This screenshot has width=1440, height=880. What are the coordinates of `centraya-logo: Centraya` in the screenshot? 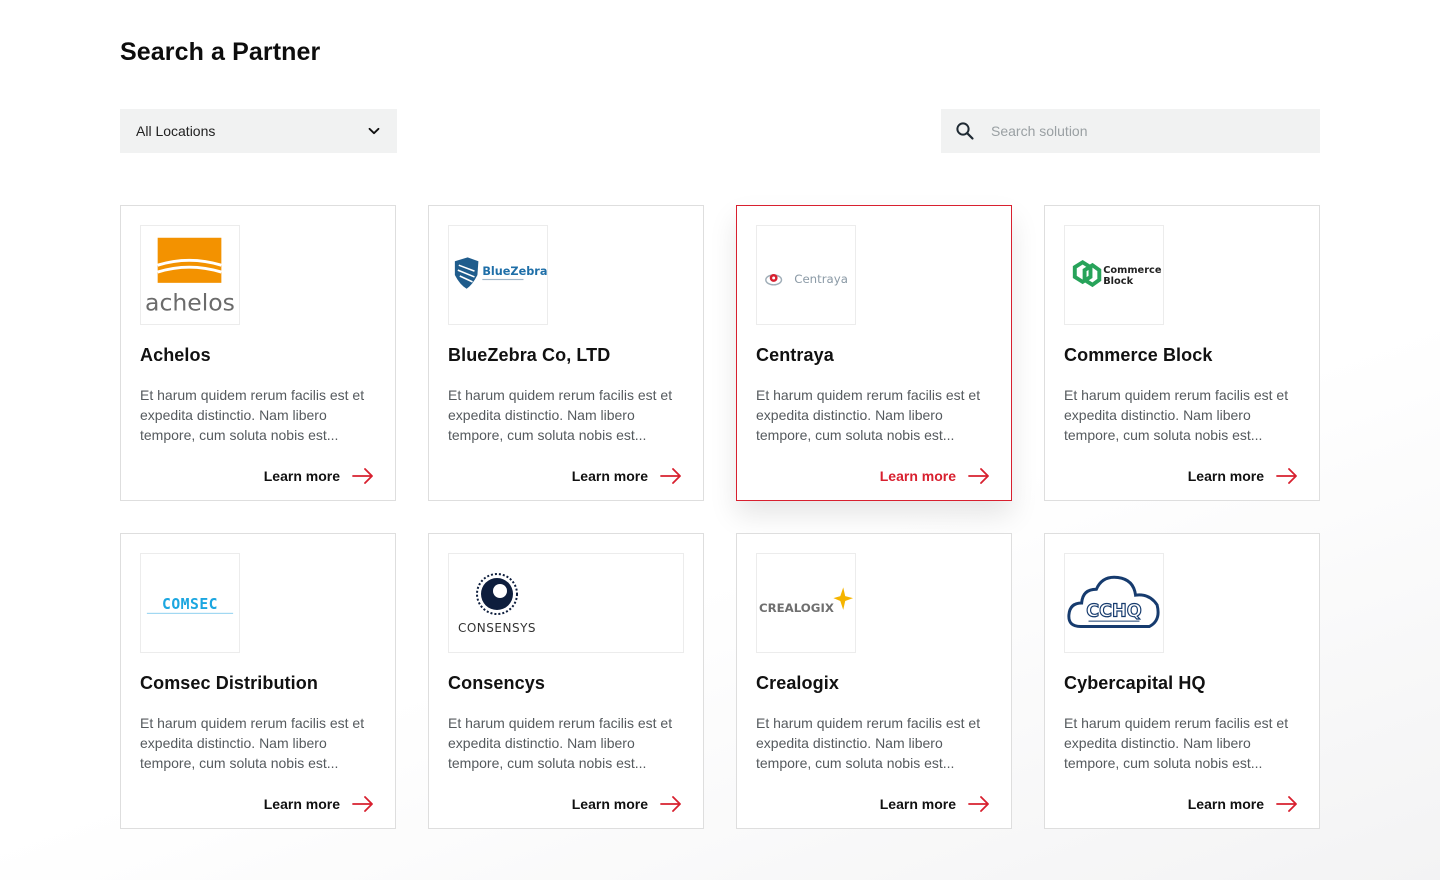 It's located at (806, 275).